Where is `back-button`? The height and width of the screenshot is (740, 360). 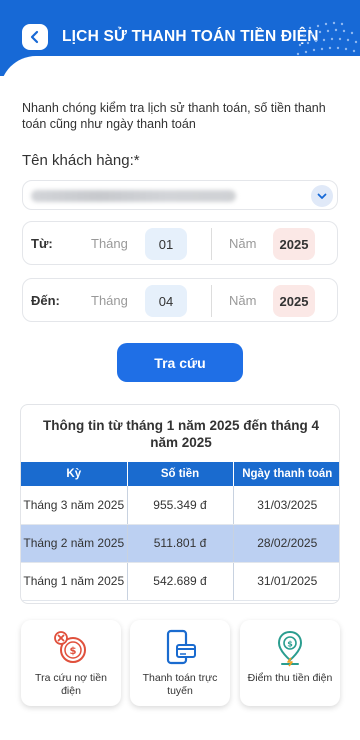
back-button is located at coordinates (35, 37).